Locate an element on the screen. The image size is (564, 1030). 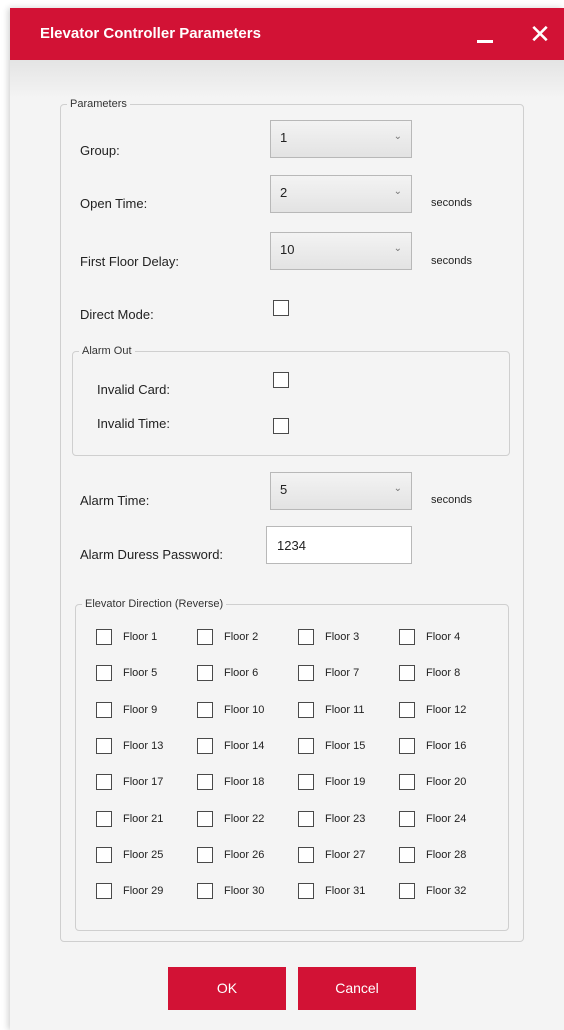
first-floor-delay-label: First Floor Delay: is located at coordinates (129, 261).